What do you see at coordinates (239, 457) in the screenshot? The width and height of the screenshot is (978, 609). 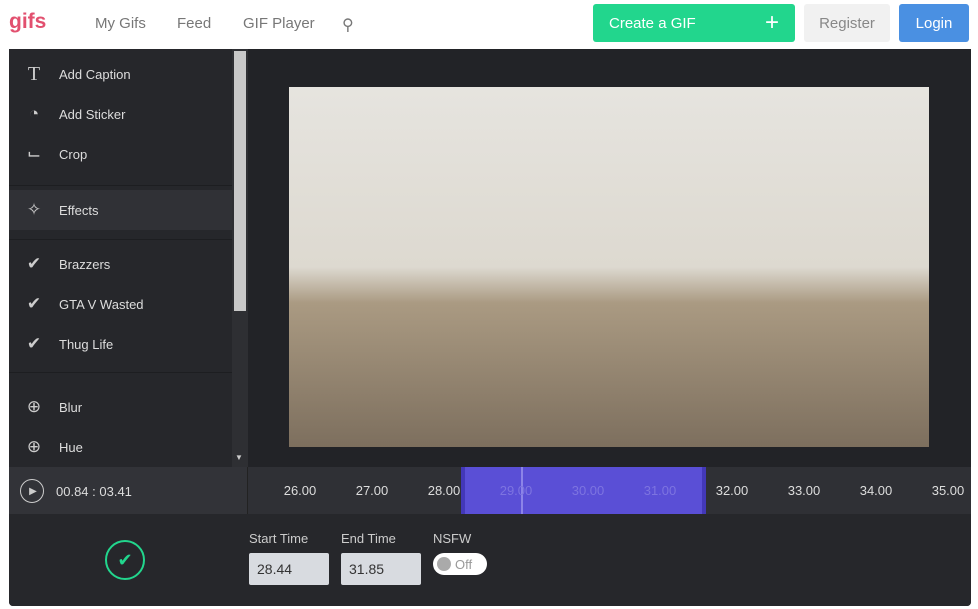 I see `scroll-down-arrow-icon: ▼` at bounding box center [239, 457].